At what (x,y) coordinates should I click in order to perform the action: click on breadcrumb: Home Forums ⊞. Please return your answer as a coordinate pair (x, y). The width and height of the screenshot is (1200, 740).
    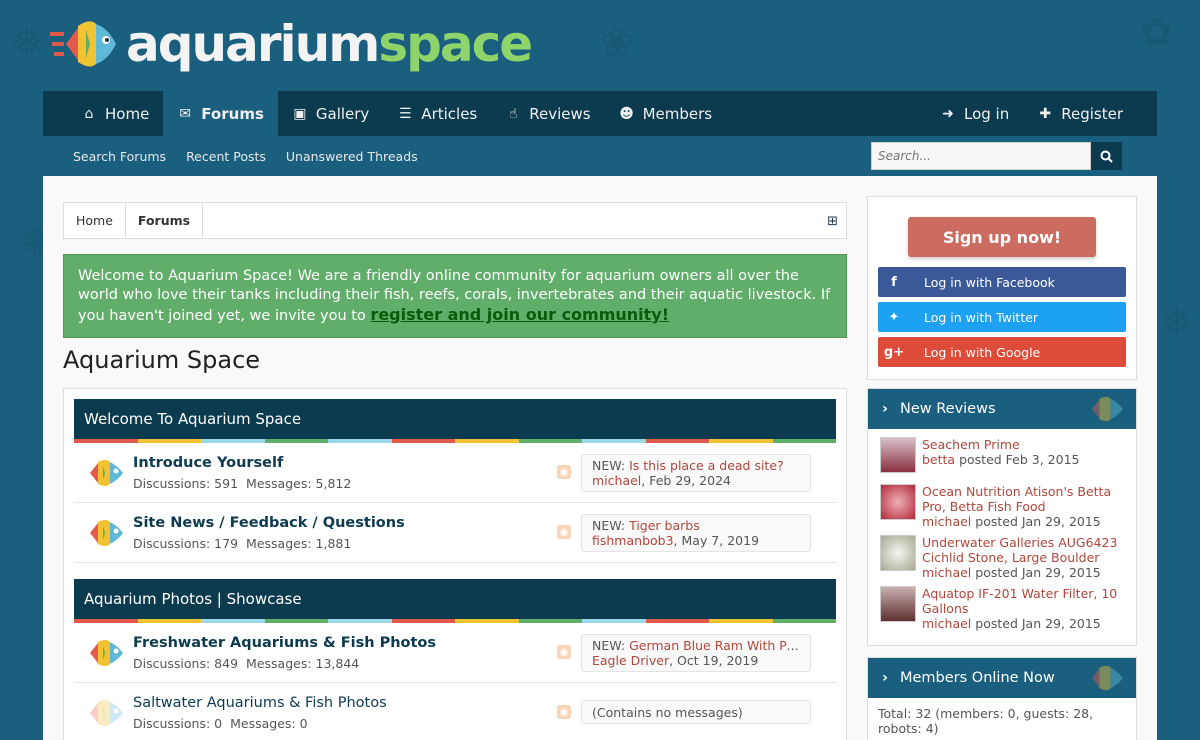
    Looking at the image, I should click on (455, 220).